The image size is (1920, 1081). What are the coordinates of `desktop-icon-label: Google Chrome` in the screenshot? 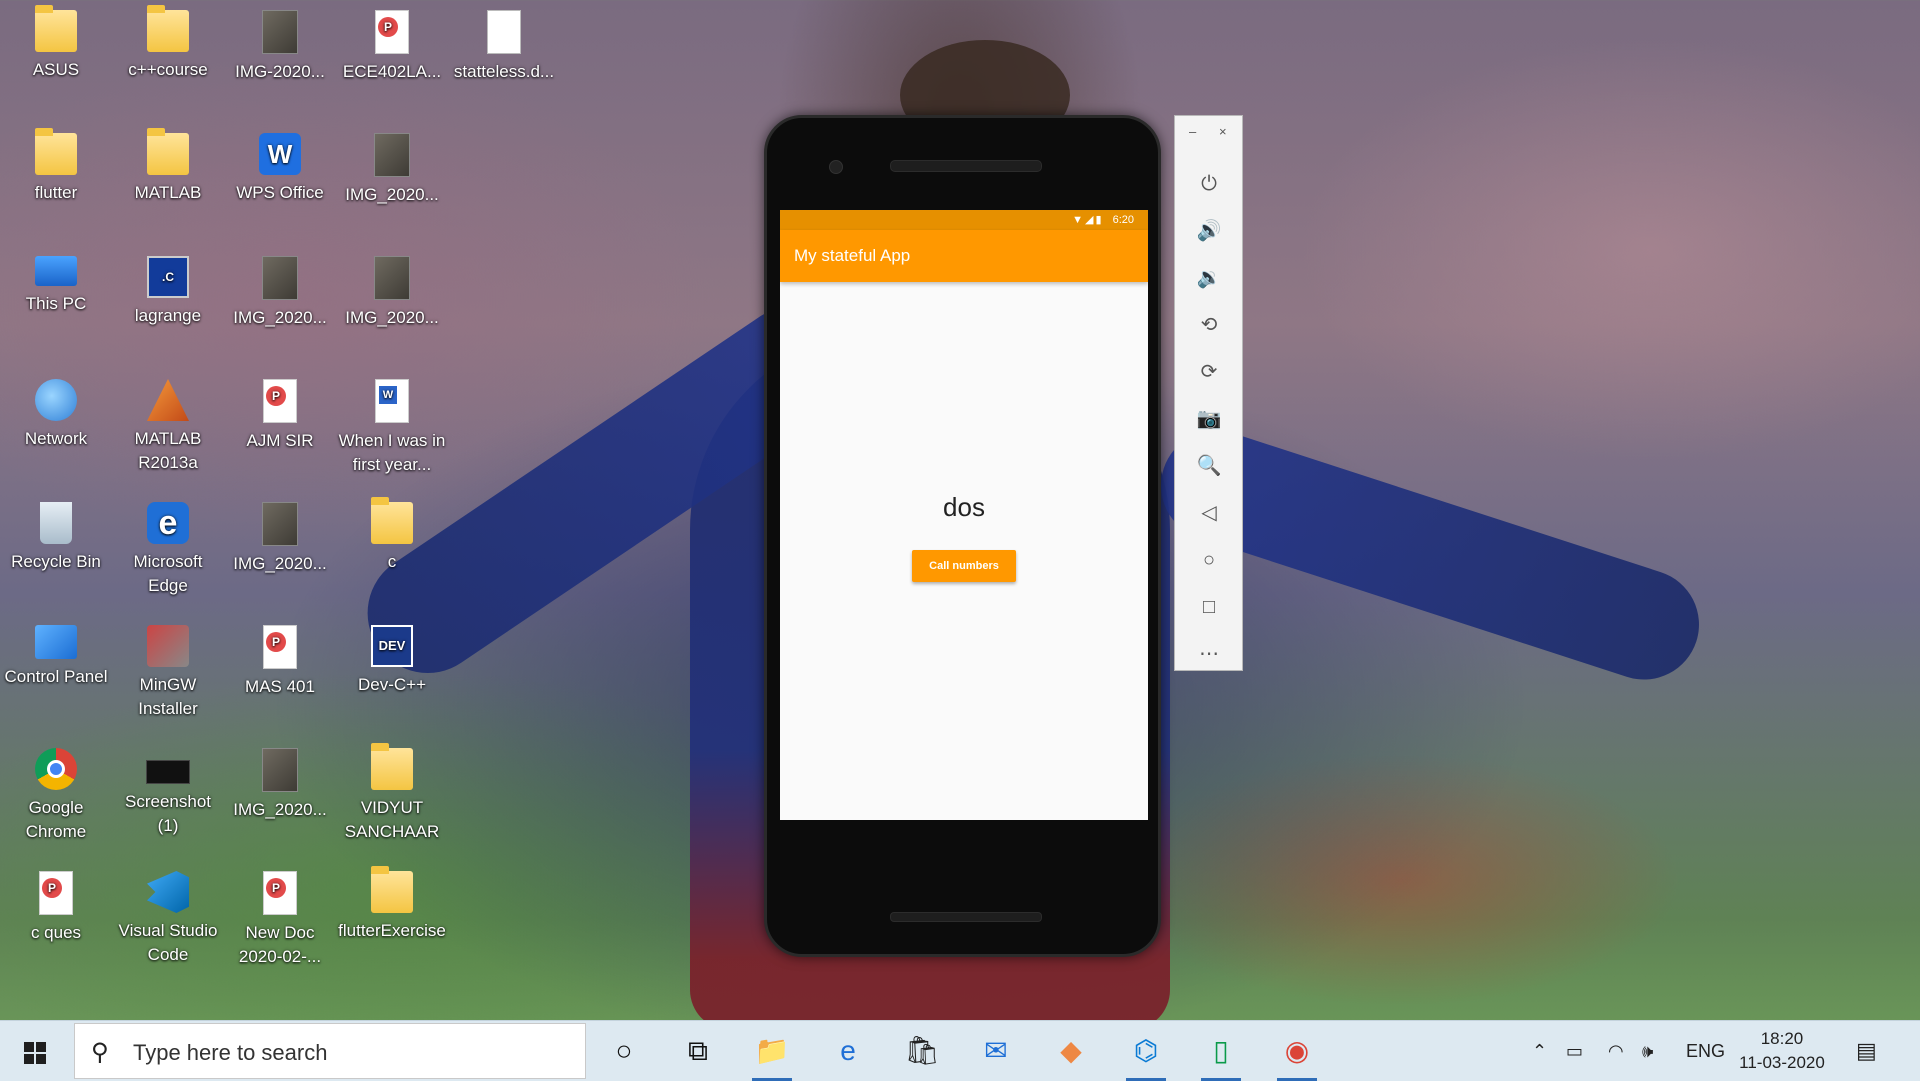 It's located at (56, 819).